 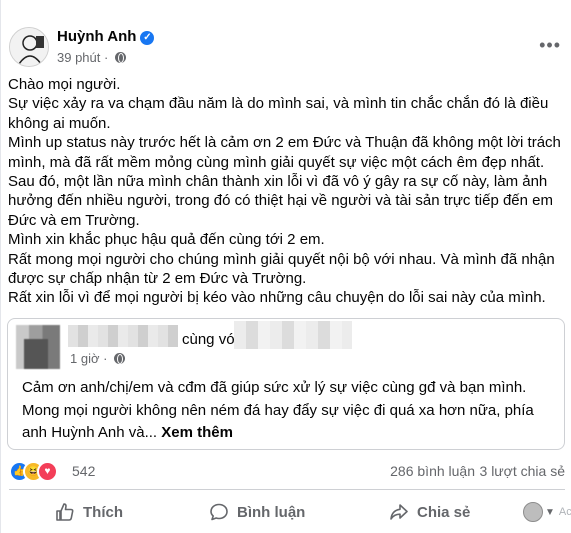 I want to click on shares-count: 3 lượt chia sẻ, so click(x=522, y=471).